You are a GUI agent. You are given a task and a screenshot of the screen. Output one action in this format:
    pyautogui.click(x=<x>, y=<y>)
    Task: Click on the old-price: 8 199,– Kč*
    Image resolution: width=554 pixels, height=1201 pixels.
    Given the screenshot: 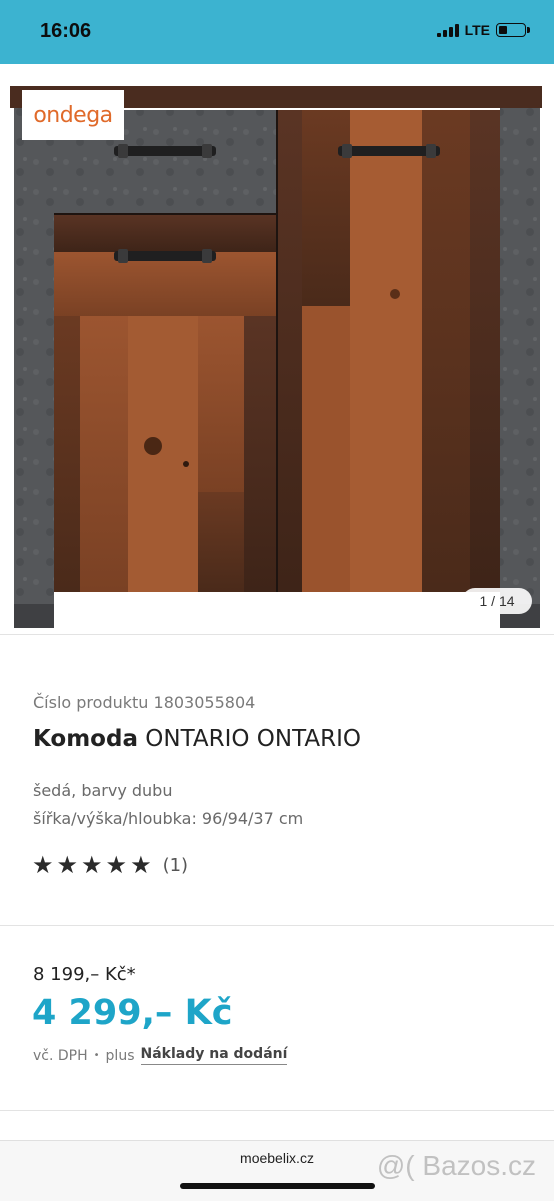 What is the action you would take?
    pyautogui.click(x=84, y=974)
    